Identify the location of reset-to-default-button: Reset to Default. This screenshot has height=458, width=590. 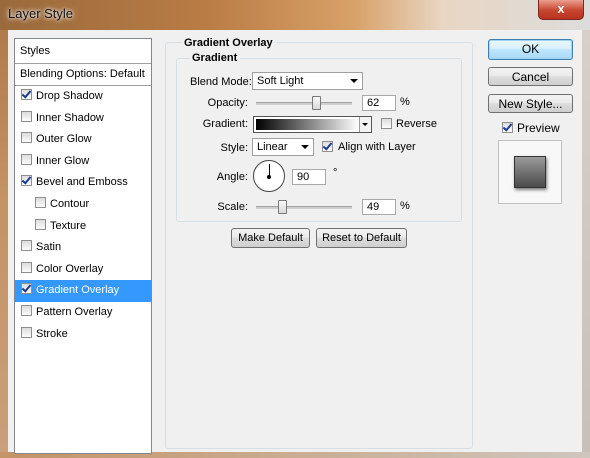
(361, 238).